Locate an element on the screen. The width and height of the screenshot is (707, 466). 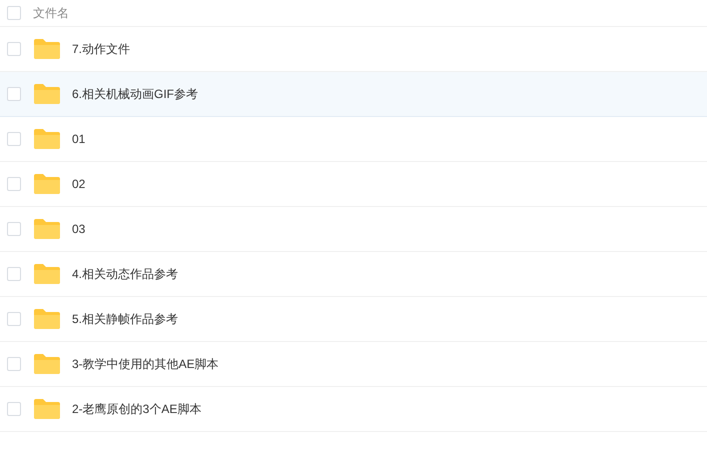
file-name: 6.相关机械动画GIF参考 is located at coordinates (135, 94).